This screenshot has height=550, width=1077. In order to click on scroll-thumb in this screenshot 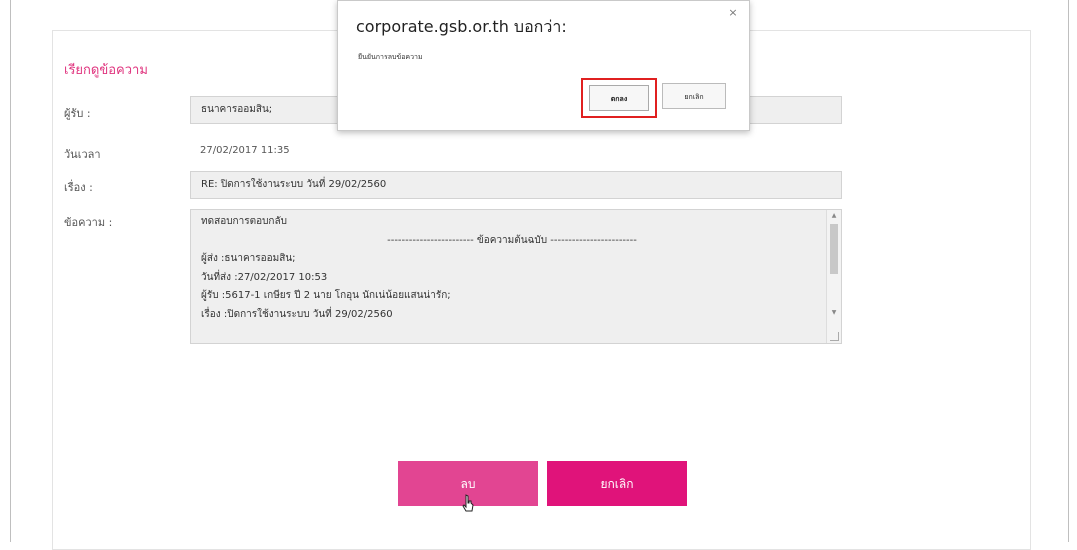, I will do `click(834, 249)`.